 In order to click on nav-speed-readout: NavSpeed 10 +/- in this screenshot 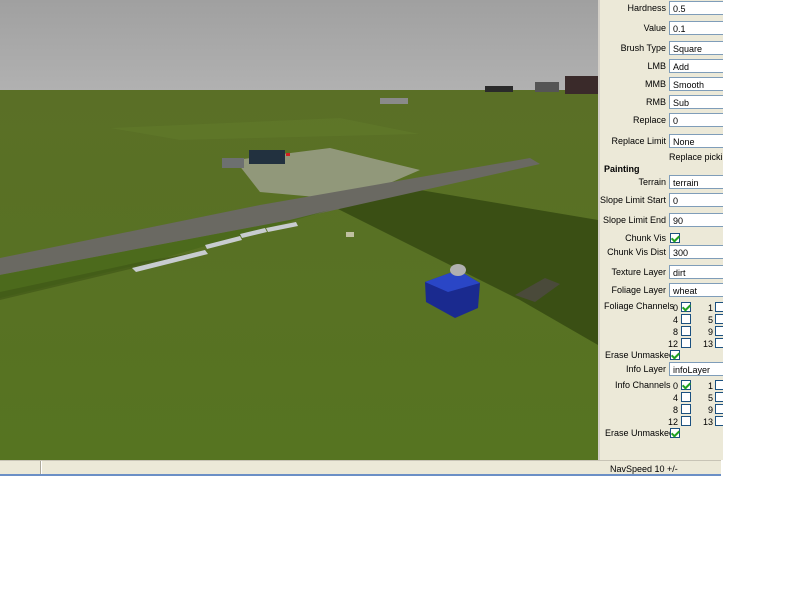, I will do `click(644, 469)`.